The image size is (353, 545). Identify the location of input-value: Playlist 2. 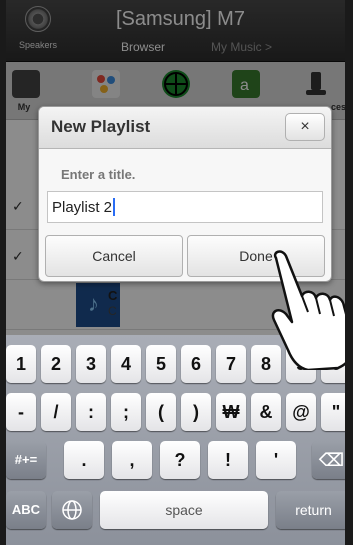
(82, 207).